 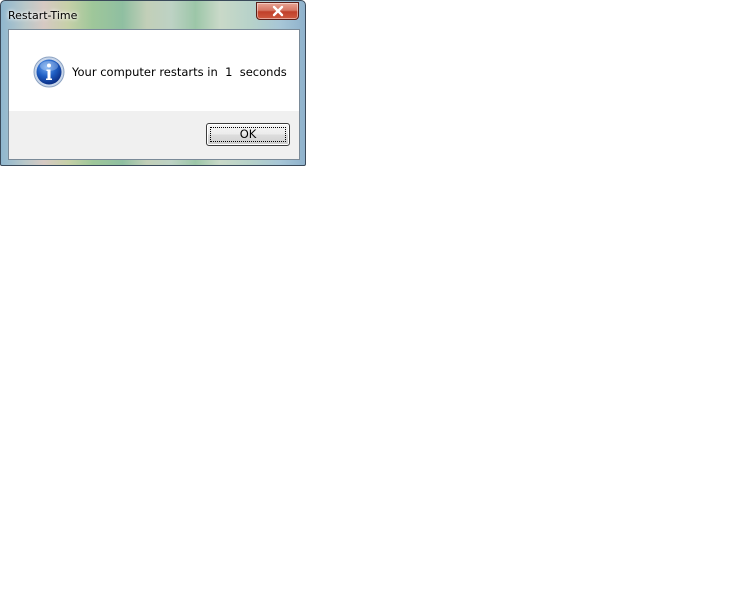 I want to click on ok-button-label: OK, so click(x=248, y=134).